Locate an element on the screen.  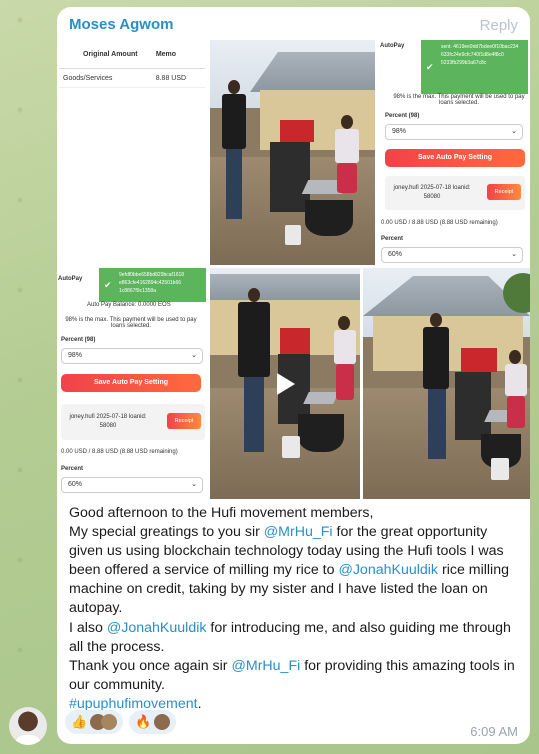
text-span: . is located at coordinates (199, 703).